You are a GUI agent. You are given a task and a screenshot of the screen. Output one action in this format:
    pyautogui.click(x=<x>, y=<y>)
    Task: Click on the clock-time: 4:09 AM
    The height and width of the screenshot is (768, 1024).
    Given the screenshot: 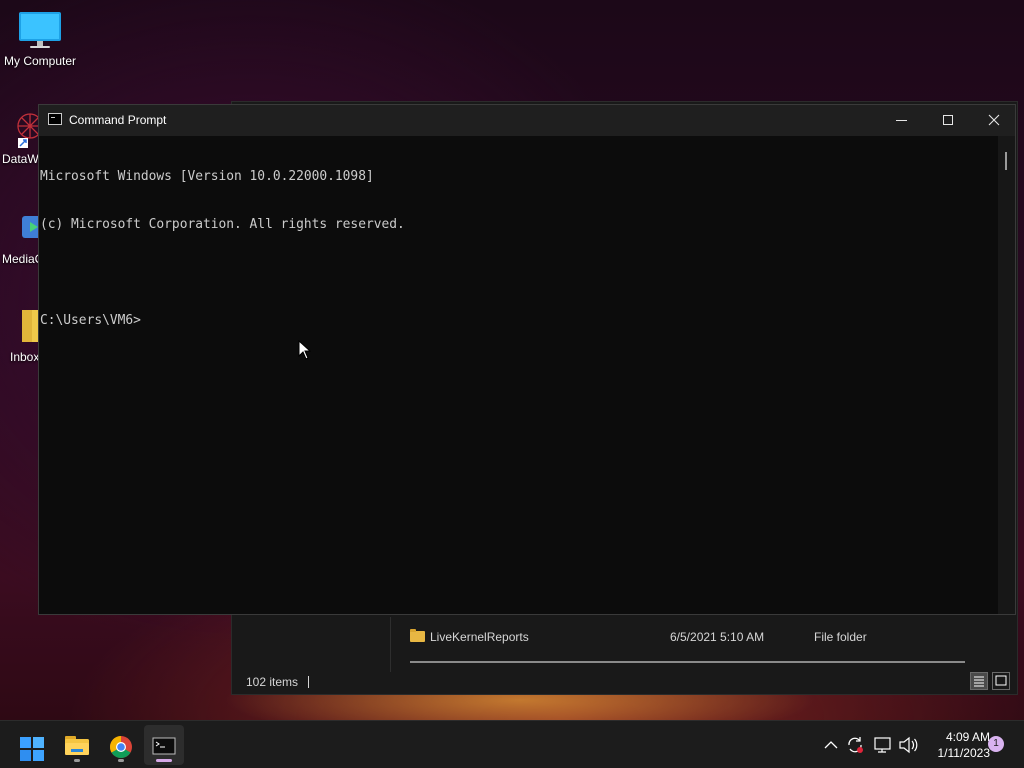 What is the action you would take?
    pyautogui.click(x=967, y=737)
    